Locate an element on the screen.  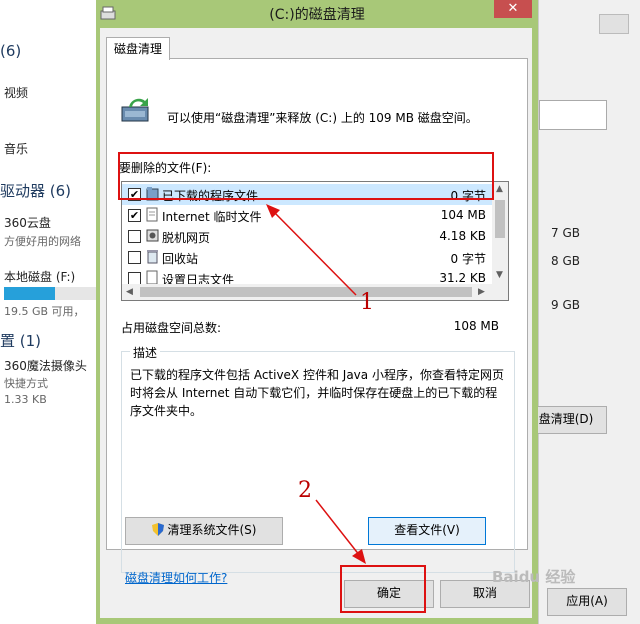
annotation-label-2: 2 is located at coordinates (305, 490).